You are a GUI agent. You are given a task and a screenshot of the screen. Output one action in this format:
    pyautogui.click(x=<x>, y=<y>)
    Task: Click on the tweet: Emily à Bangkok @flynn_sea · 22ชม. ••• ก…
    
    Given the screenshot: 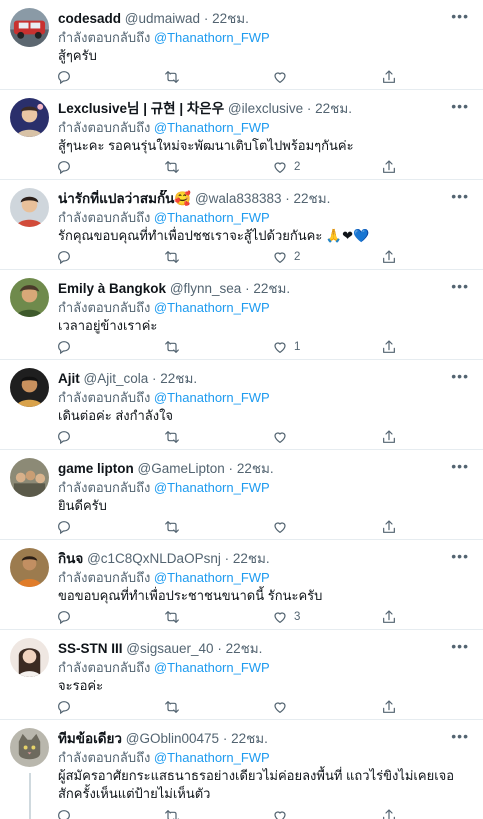 What is the action you would take?
    pyautogui.click(x=241, y=315)
    